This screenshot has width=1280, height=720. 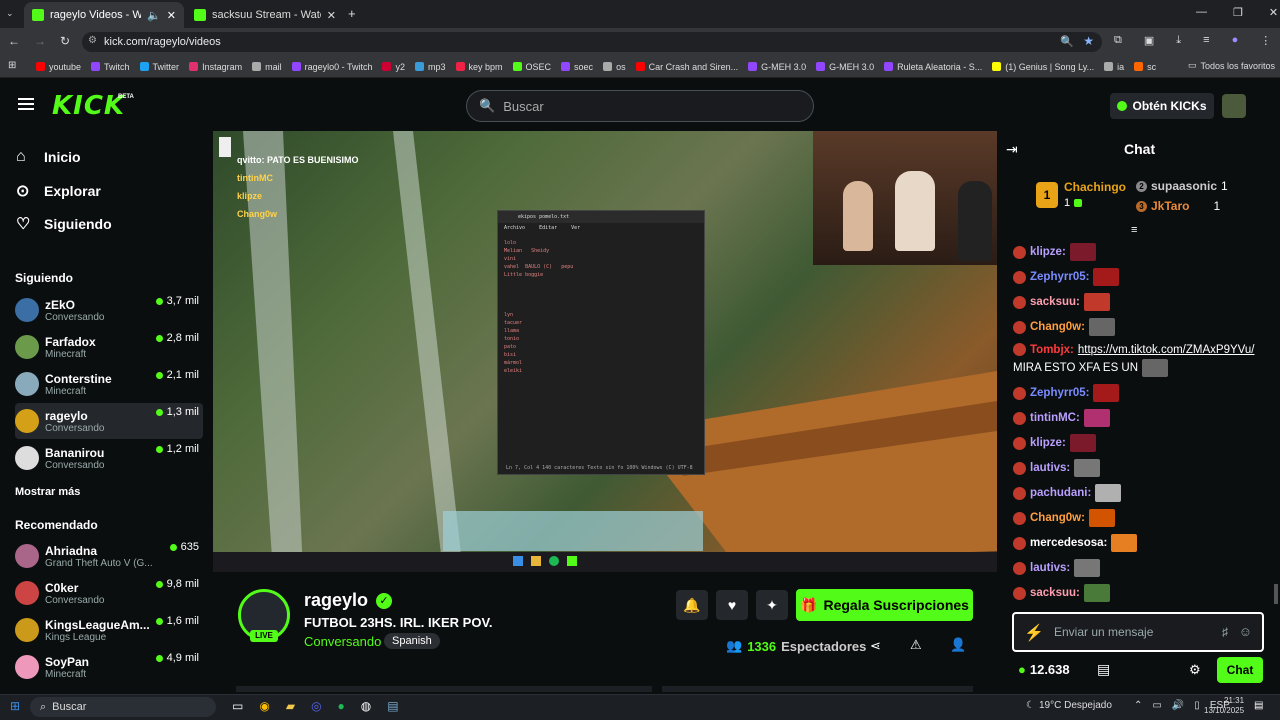 What do you see at coordinates (215, 67) in the screenshot?
I see `bookmark-item: Instagram` at bounding box center [215, 67].